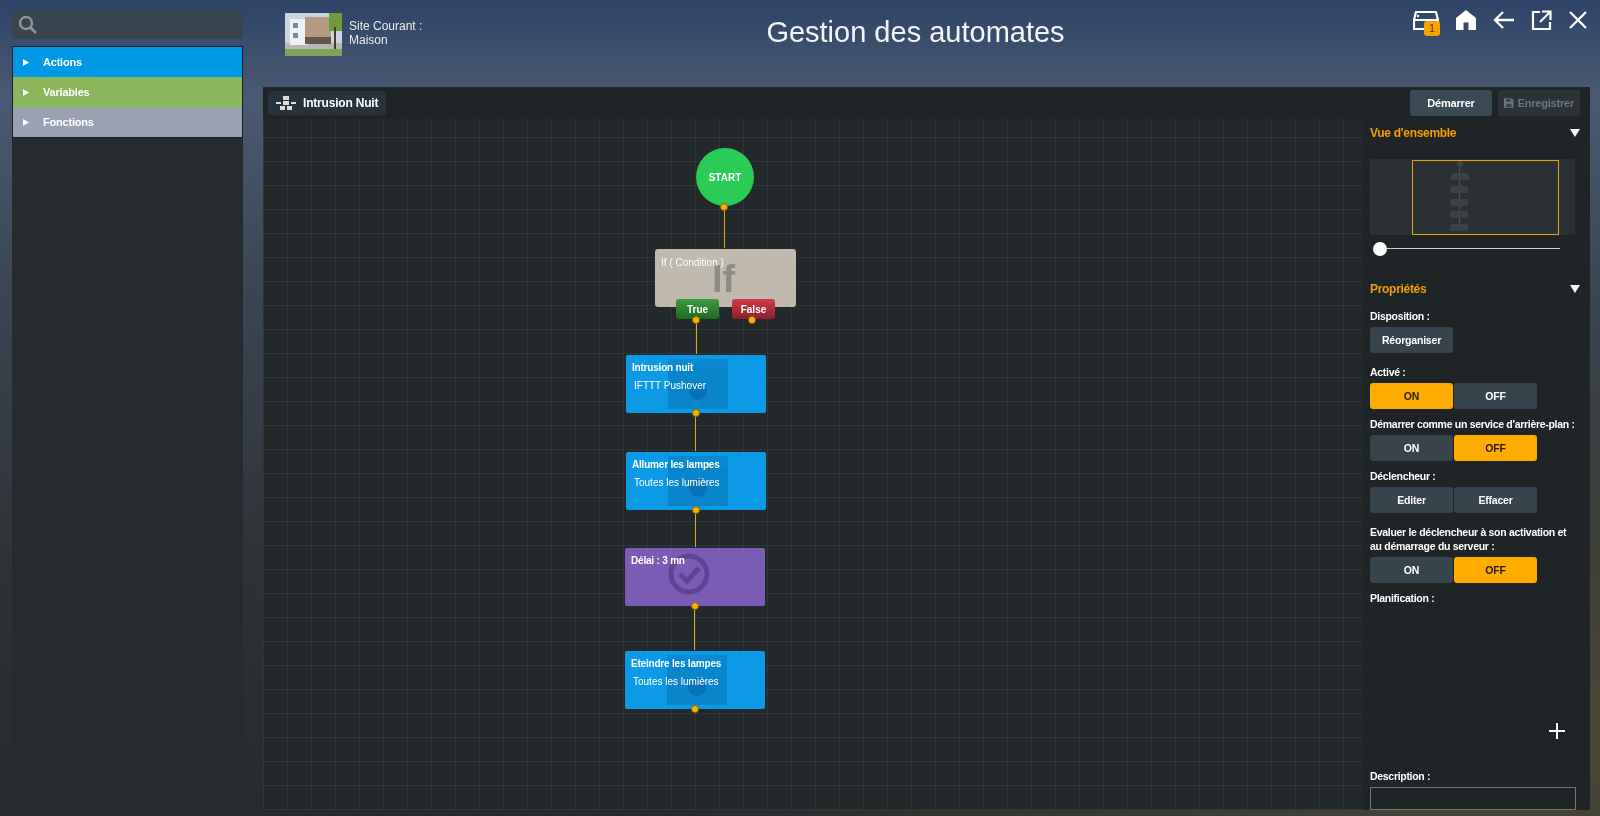 The width and height of the screenshot is (1600, 816). What do you see at coordinates (1578, 20) in the screenshot?
I see `close-icon` at bounding box center [1578, 20].